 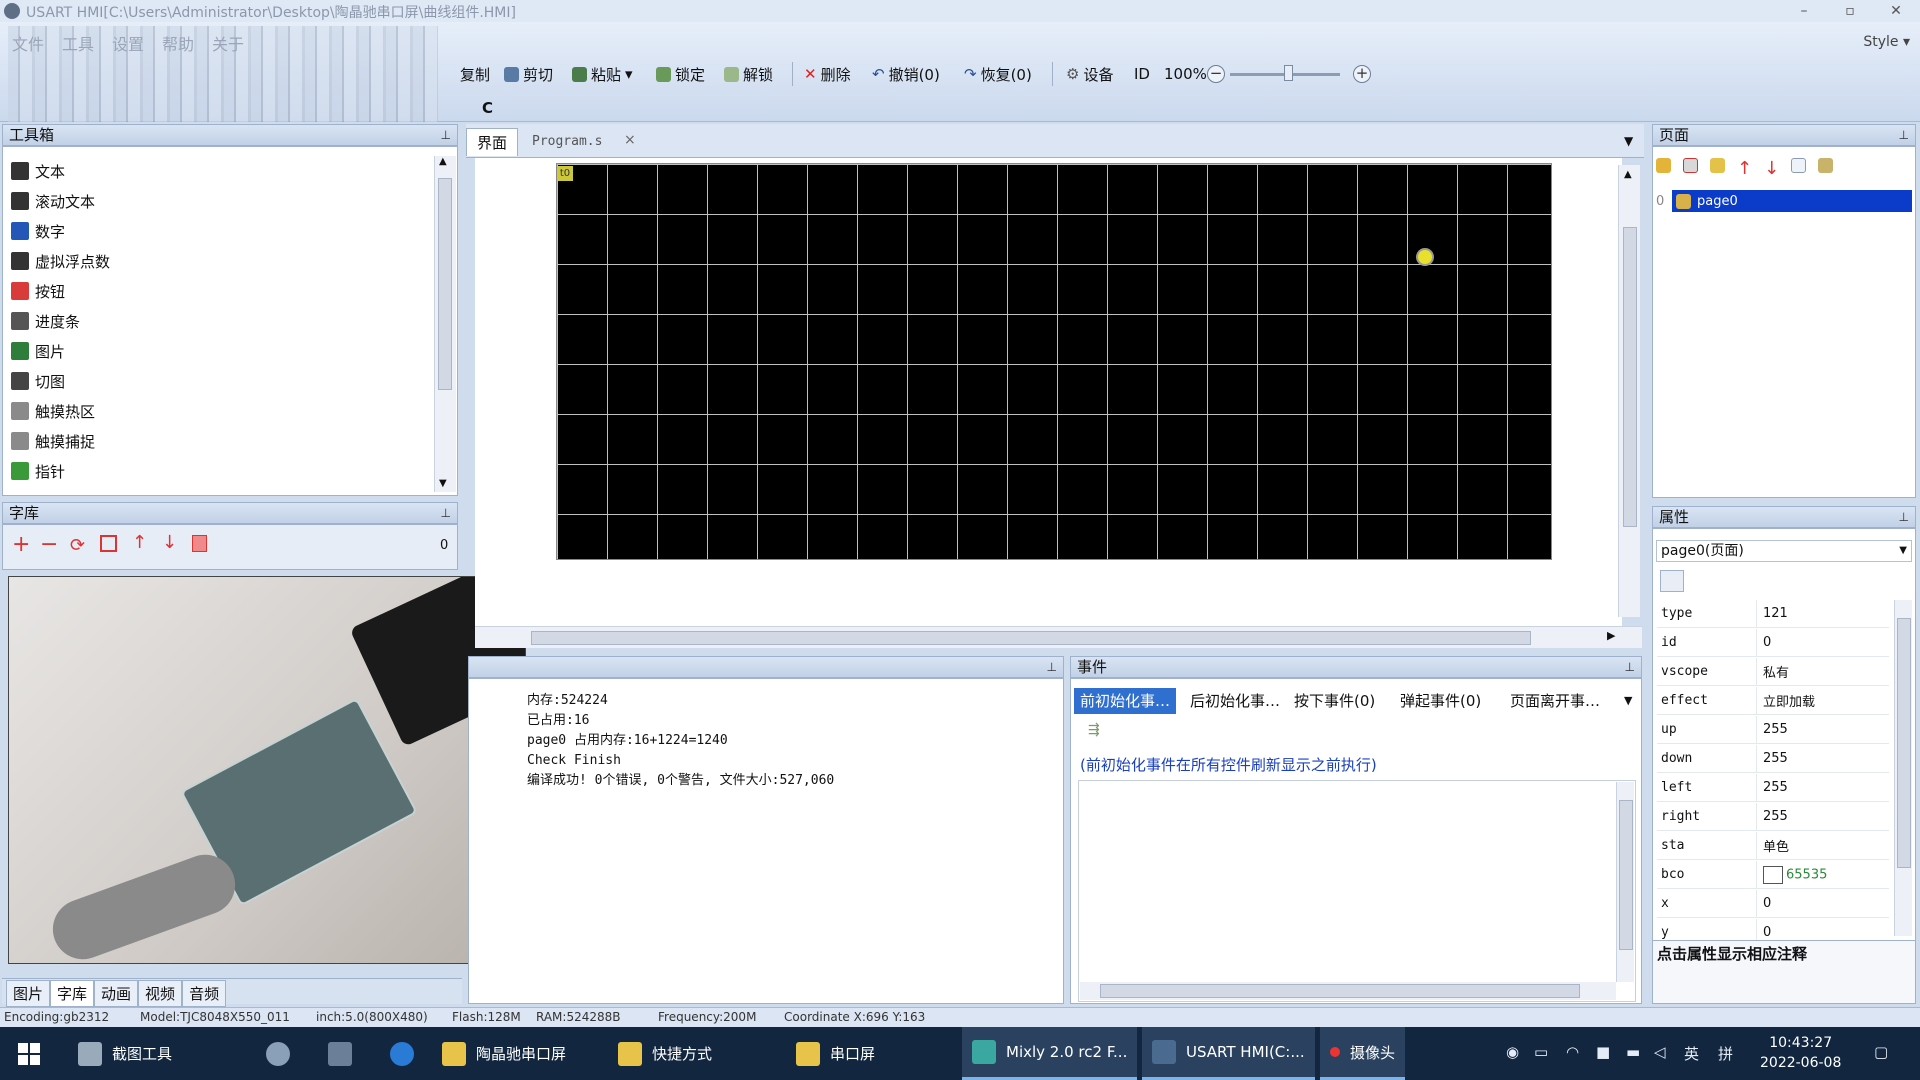 I want to click on event-editor-vscroll-thumb, so click(x=1626, y=875).